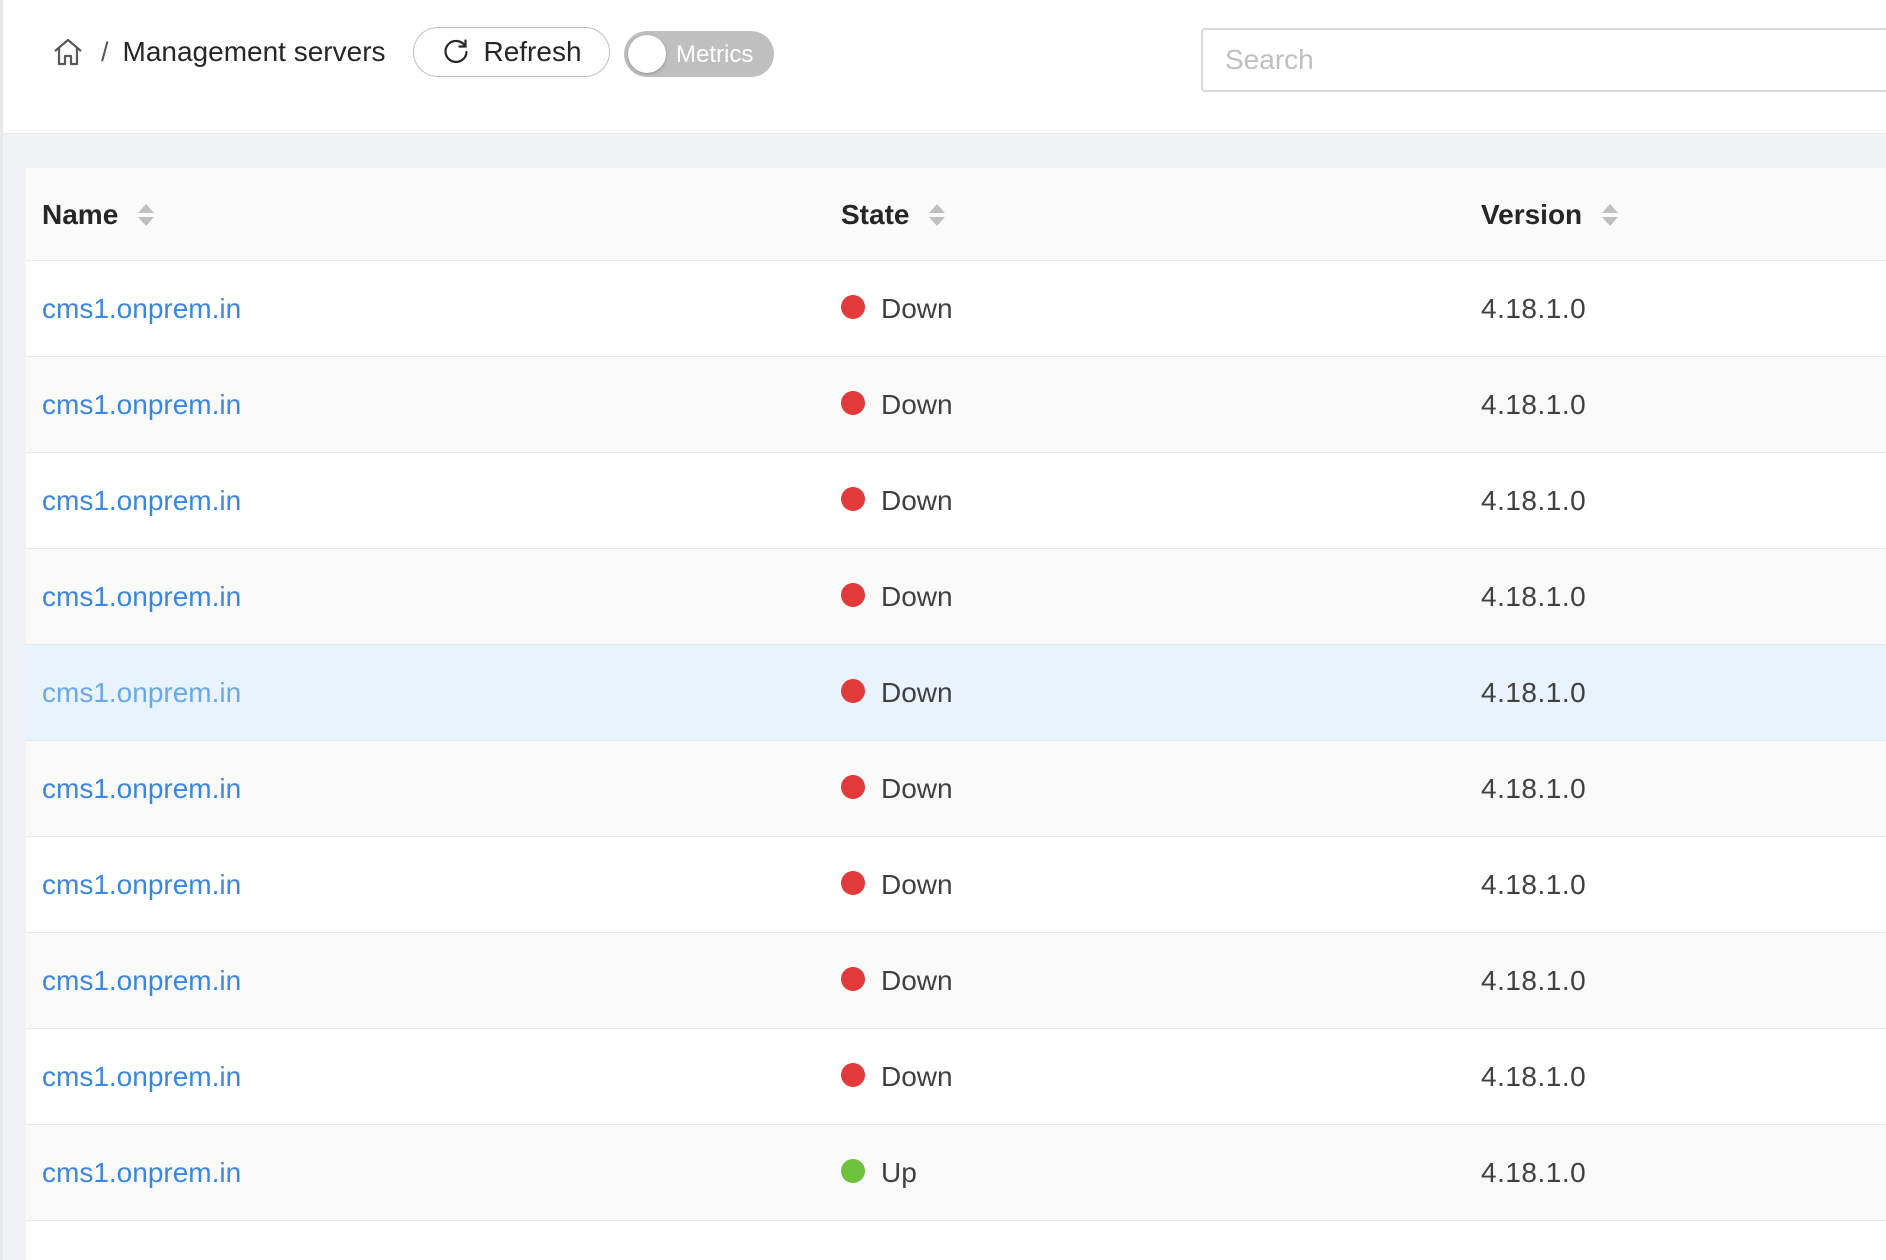  I want to click on state-label: Up, so click(899, 1172).